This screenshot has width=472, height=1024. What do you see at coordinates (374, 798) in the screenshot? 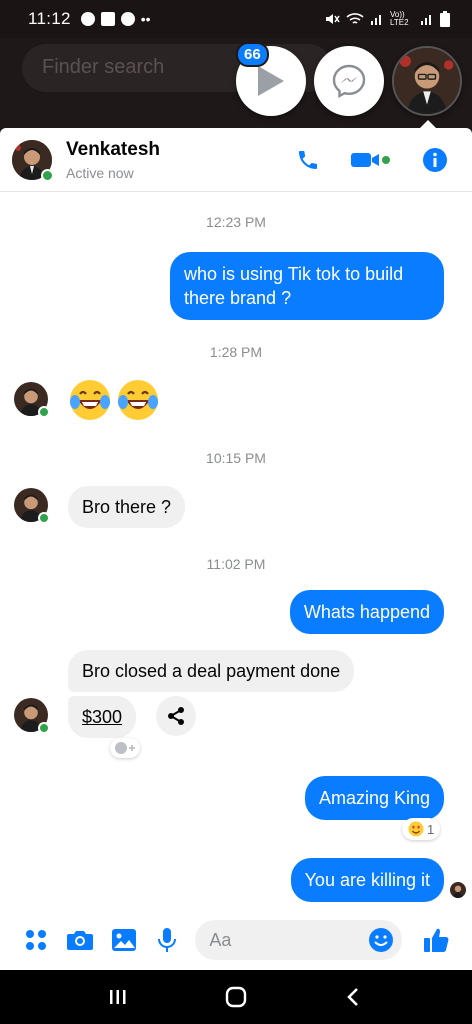
I see `outgoing-message: Amazing King` at bounding box center [374, 798].